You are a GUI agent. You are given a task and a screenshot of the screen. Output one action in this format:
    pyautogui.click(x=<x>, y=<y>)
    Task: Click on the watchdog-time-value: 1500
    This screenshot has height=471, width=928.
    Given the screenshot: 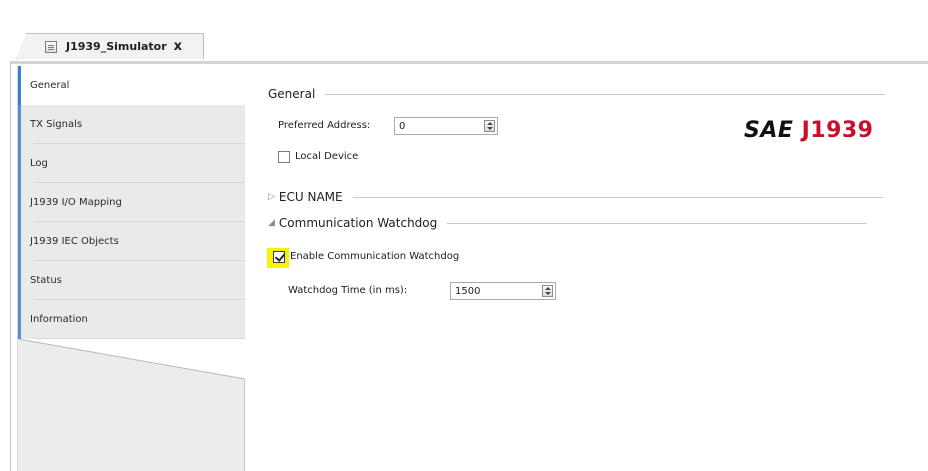 What is the action you would take?
    pyautogui.click(x=468, y=291)
    